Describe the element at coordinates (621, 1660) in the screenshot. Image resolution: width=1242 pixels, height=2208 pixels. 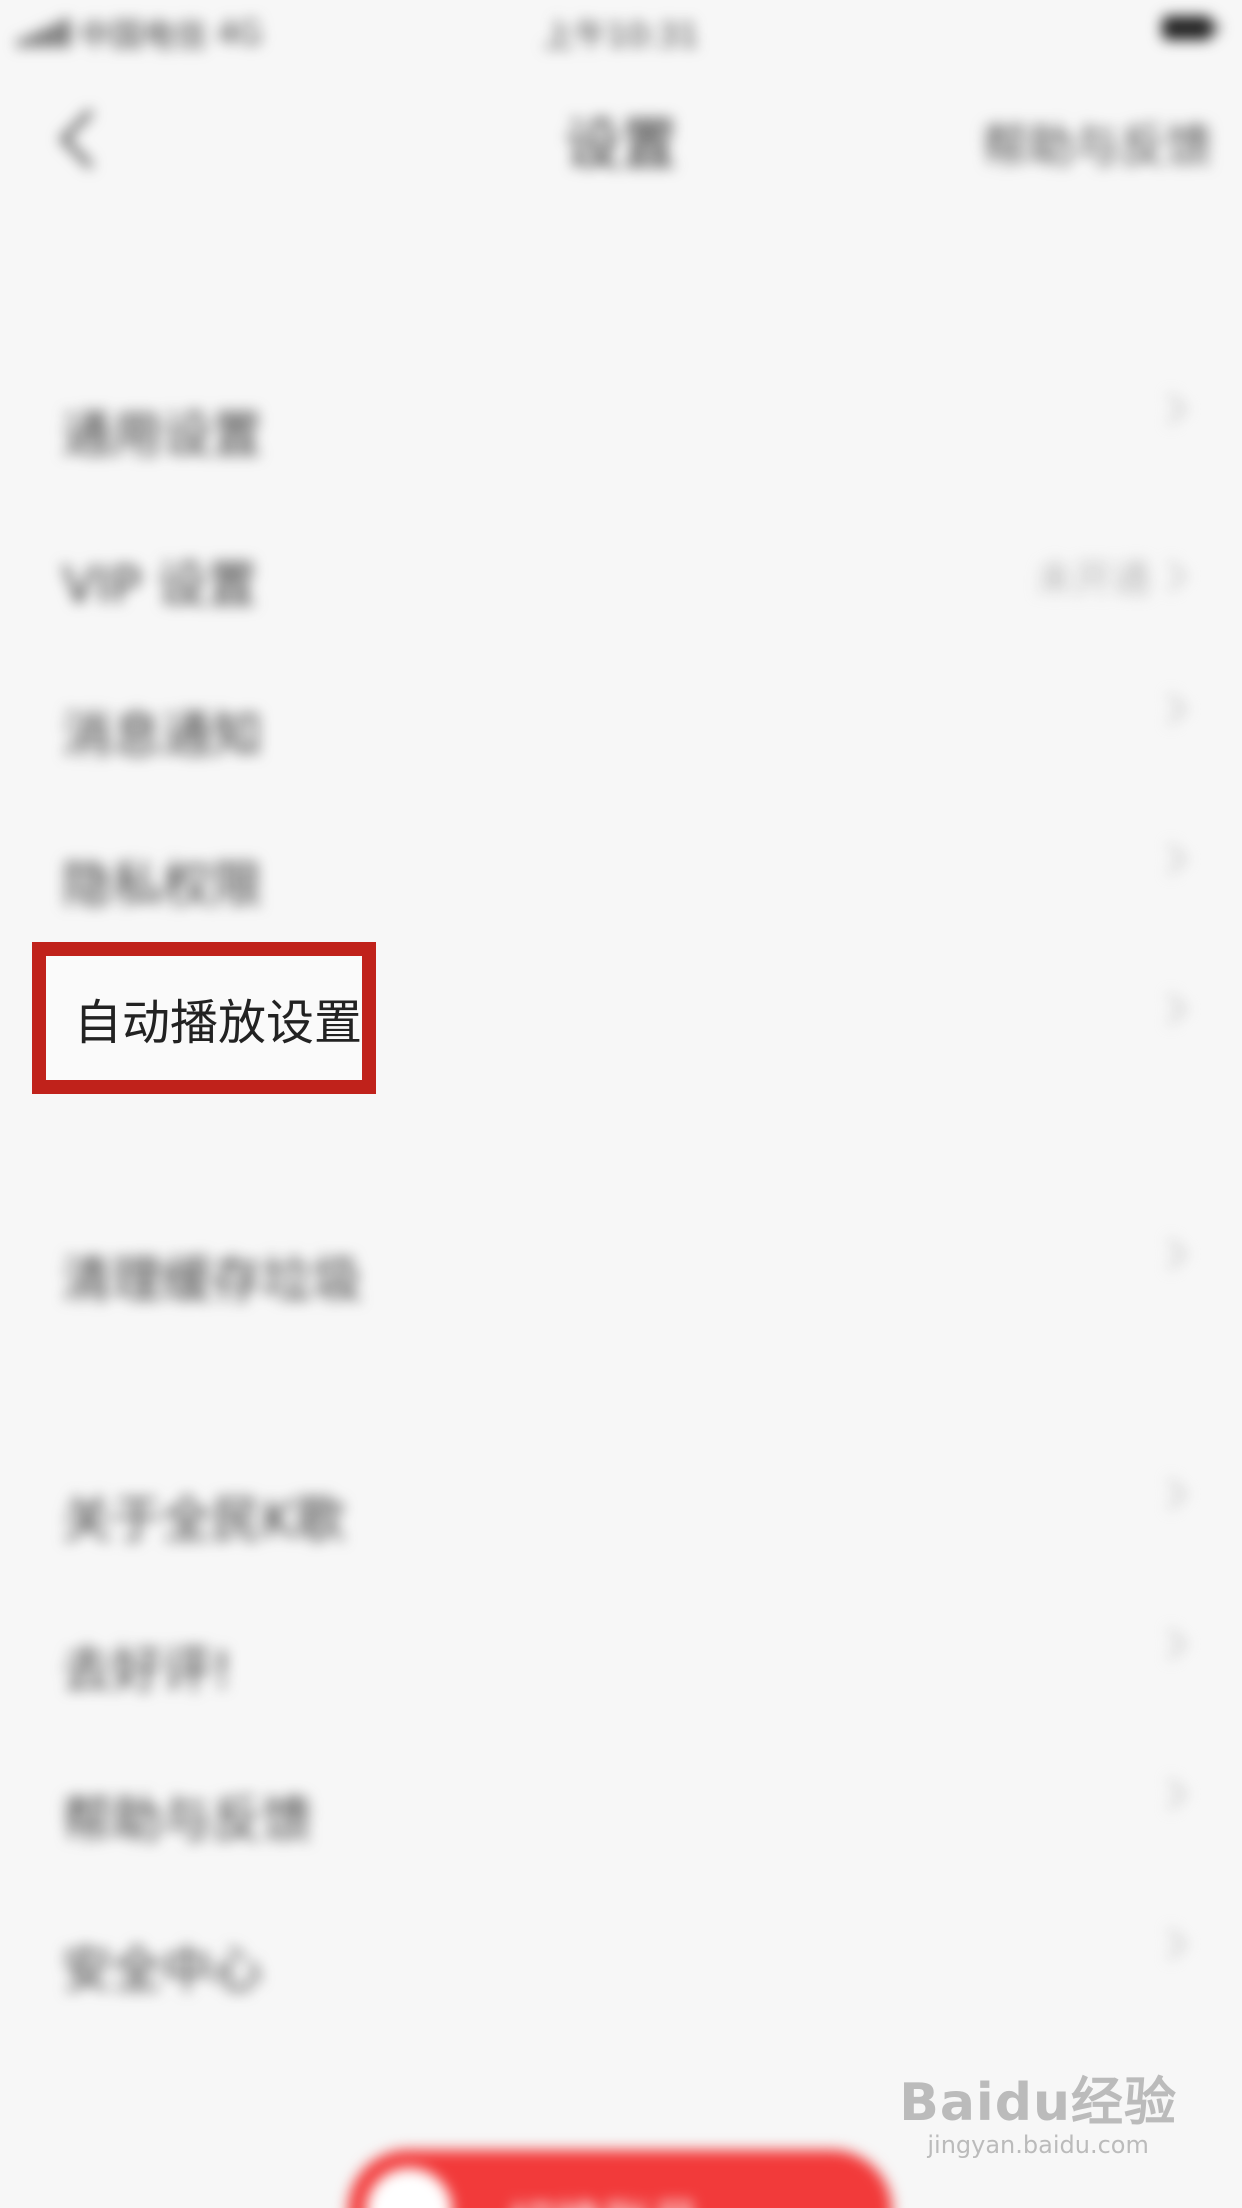
I see `settings-row-rate: 去好评!` at that location.